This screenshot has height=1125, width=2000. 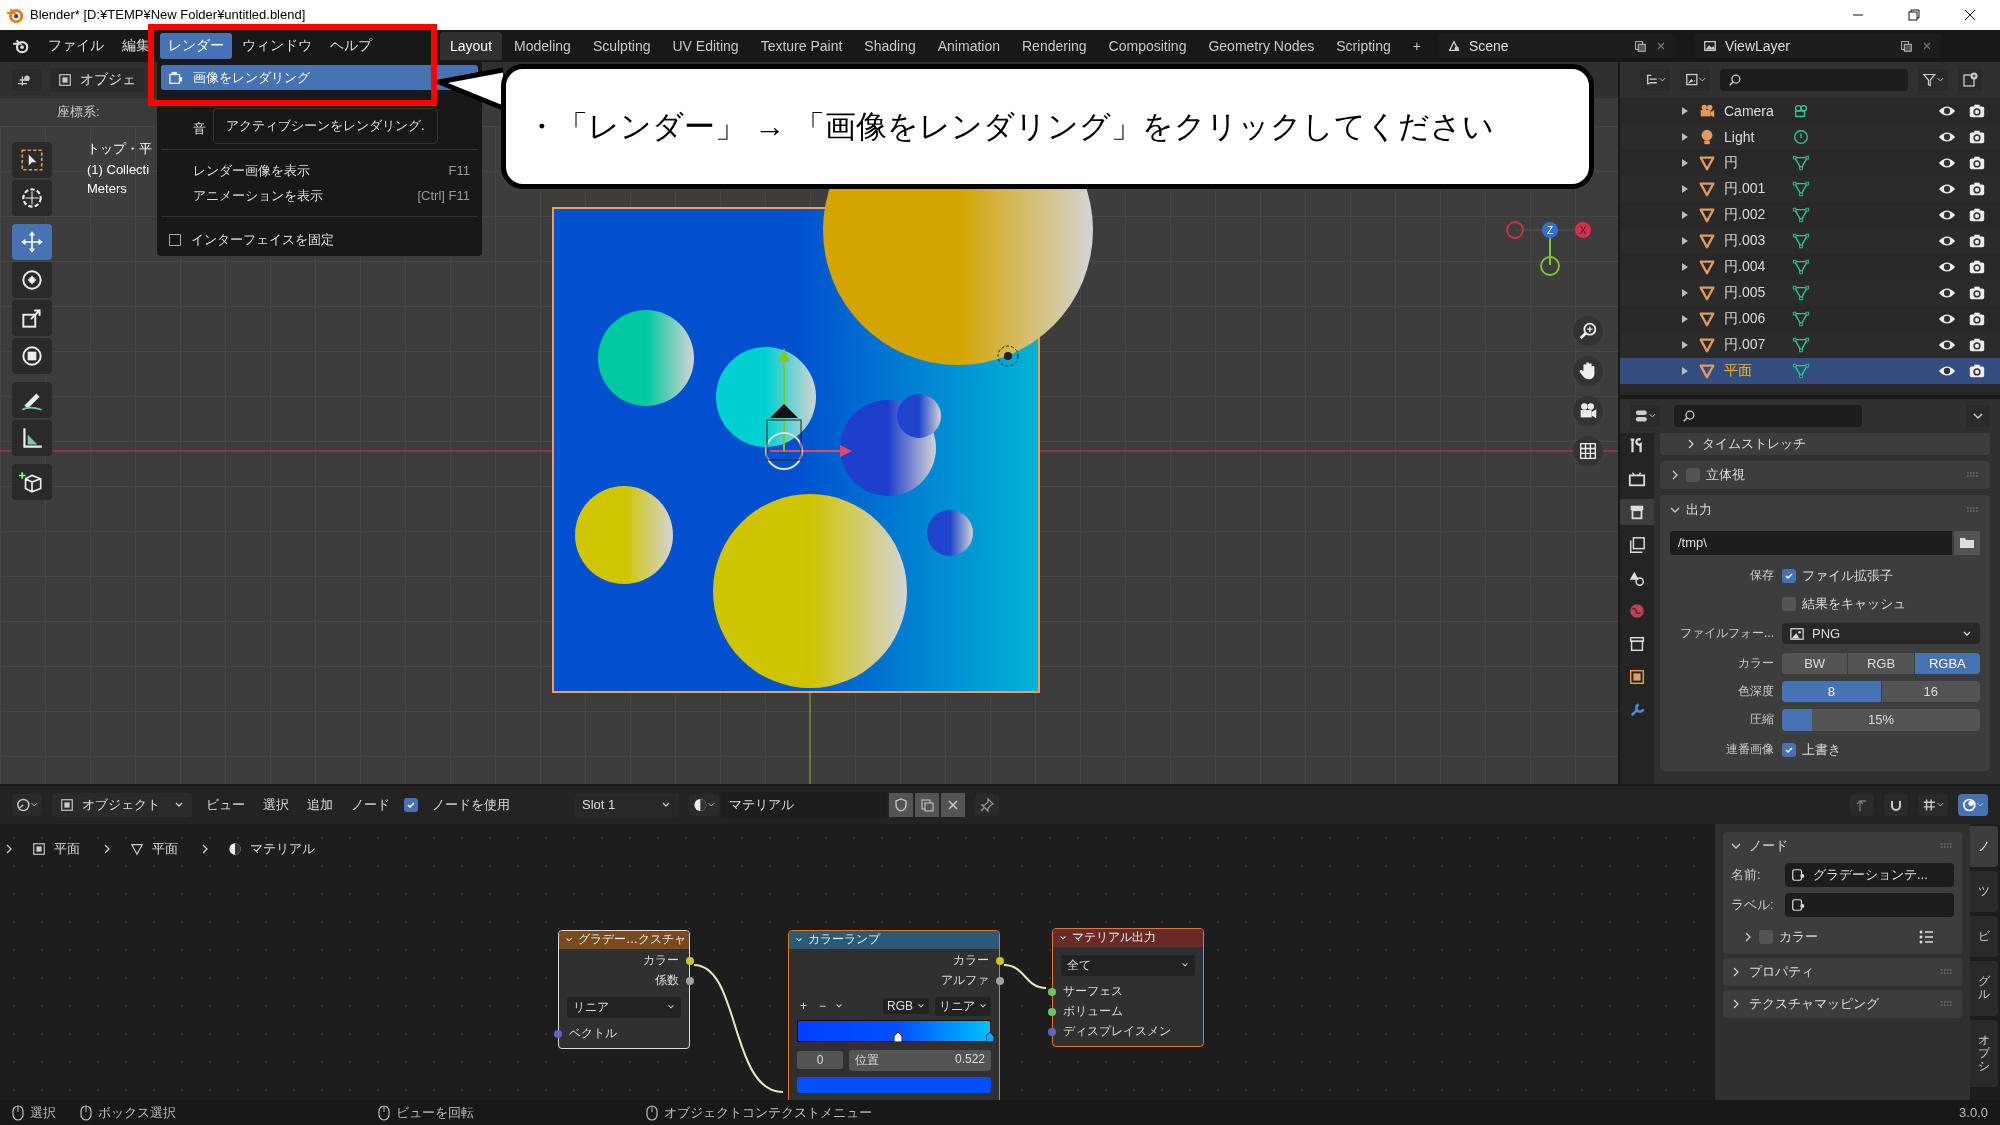 What do you see at coordinates (1550, 230) in the screenshot?
I see `z-axis-label: Z` at bounding box center [1550, 230].